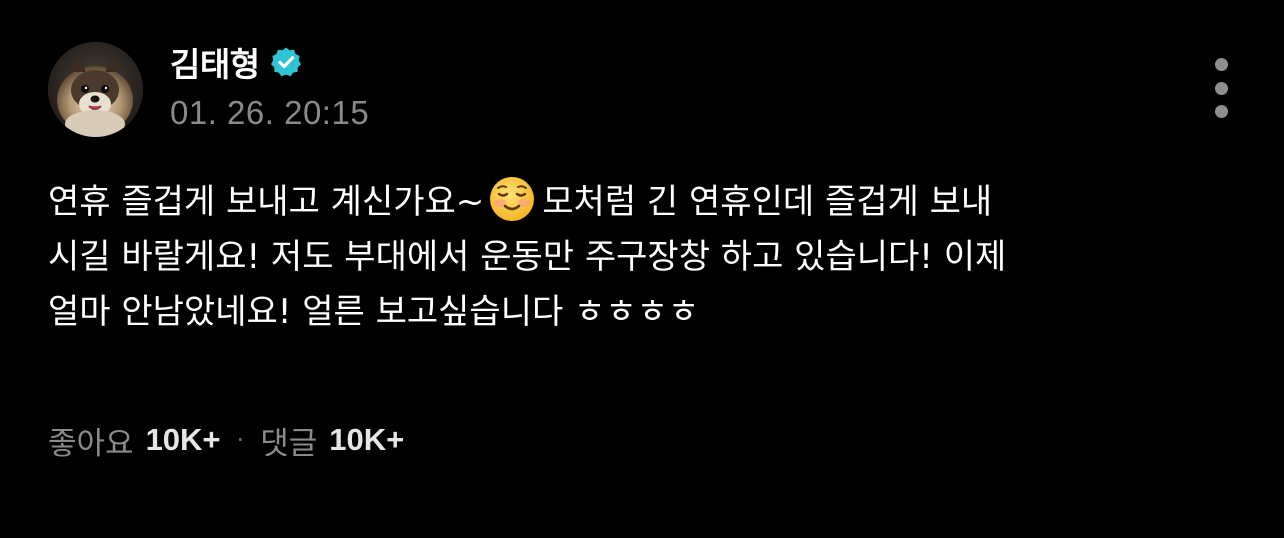 This screenshot has height=538, width=1284. What do you see at coordinates (226, 440) in the screenshot?
I see `post-stats: 좋아요 10K+ · 댓글 10K+` at bounding box center [226, 440].